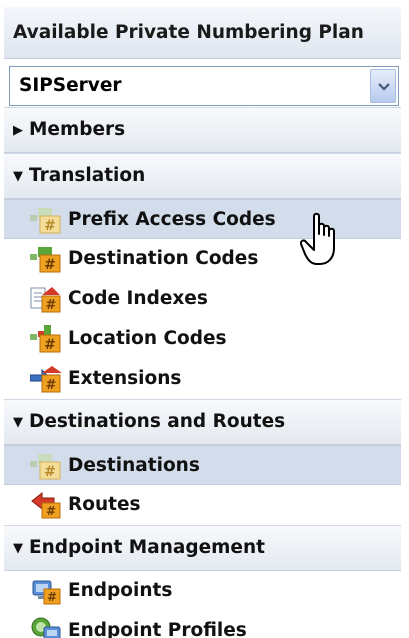 The image size is (409, 638). I want to click on endpoint-profile-icon, so click(46, 627).